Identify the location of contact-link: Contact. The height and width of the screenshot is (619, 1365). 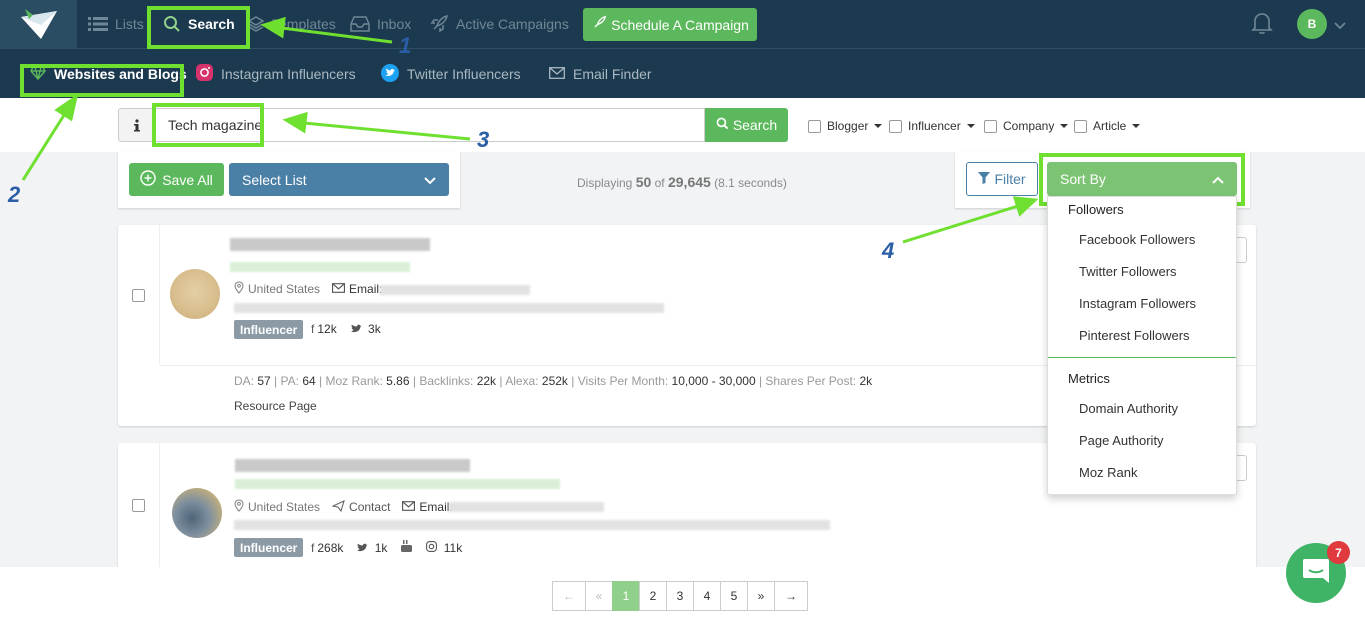
(361, 507).